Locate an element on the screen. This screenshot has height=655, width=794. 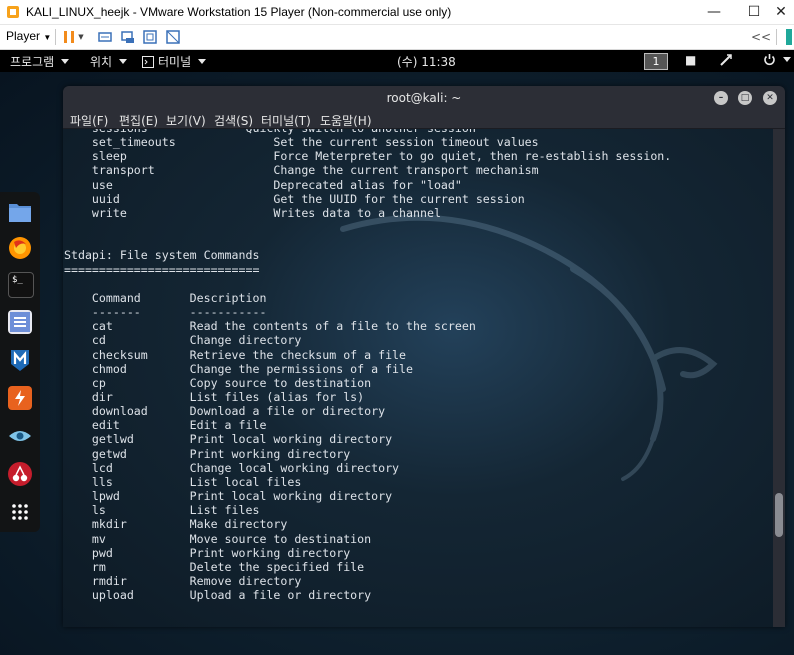
workspace-indicator: 1 is located at coordinates (656, 61).